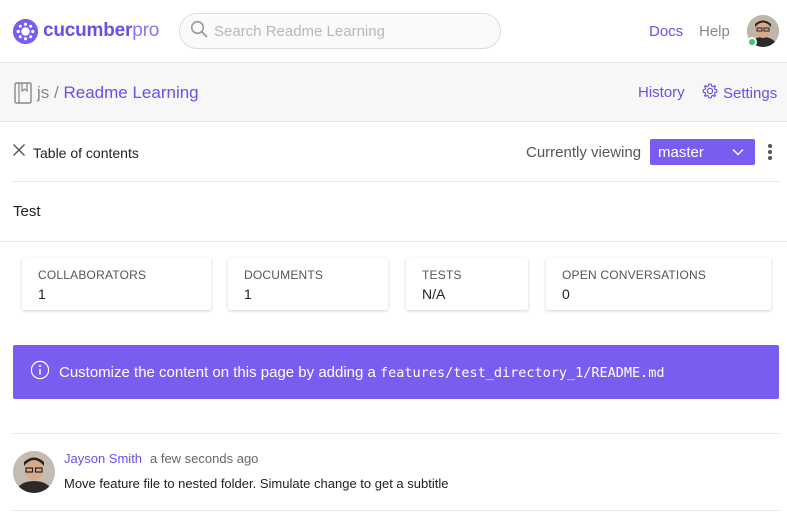 This screenshot has height=522, width=787. I want to click on close-icon, so click(19, 152).